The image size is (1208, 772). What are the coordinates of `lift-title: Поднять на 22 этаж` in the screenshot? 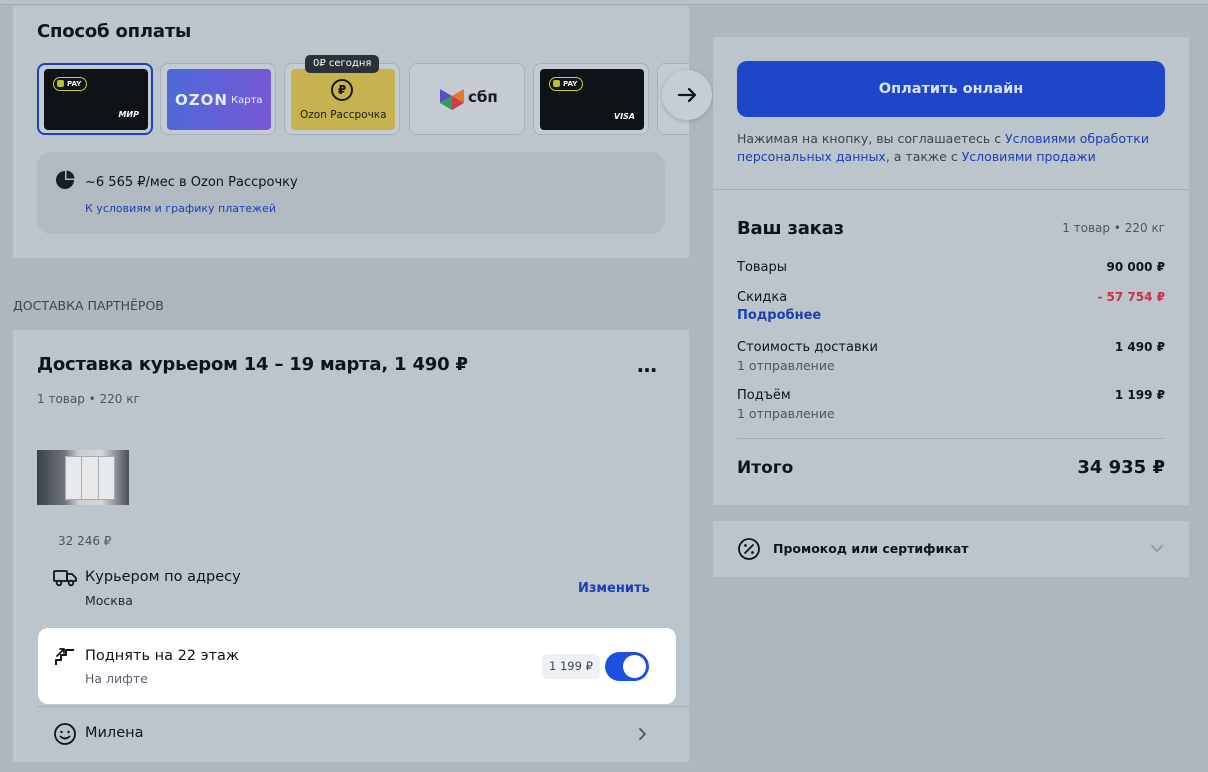 It's located at (162, 656).